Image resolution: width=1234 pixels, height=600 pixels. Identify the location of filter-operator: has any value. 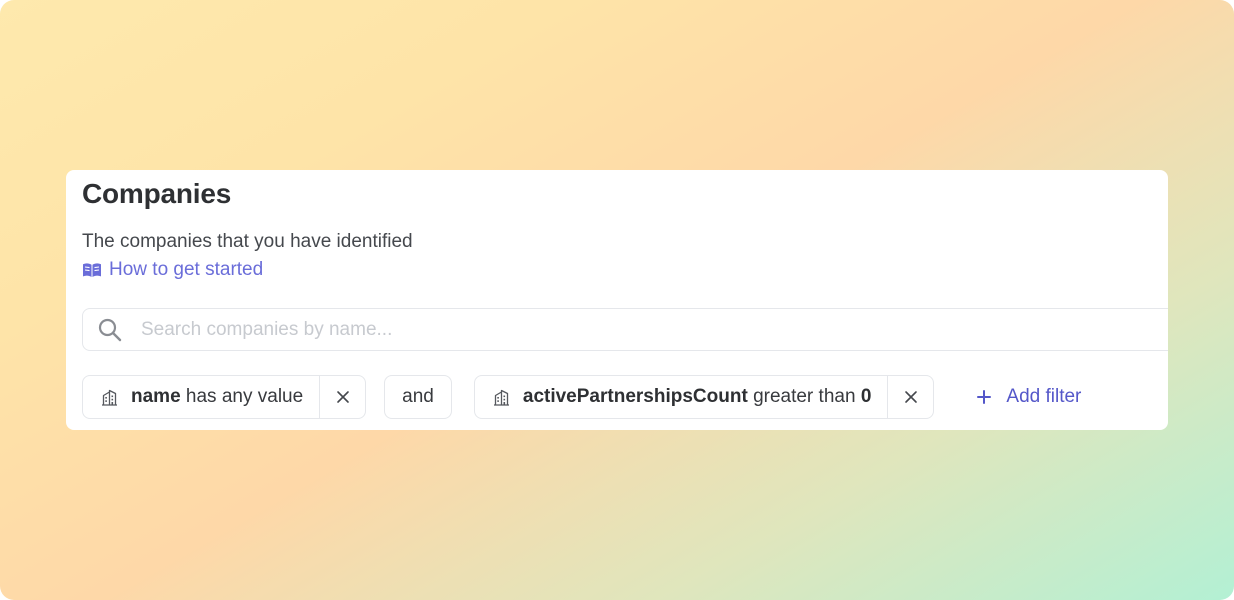
(244, 396).